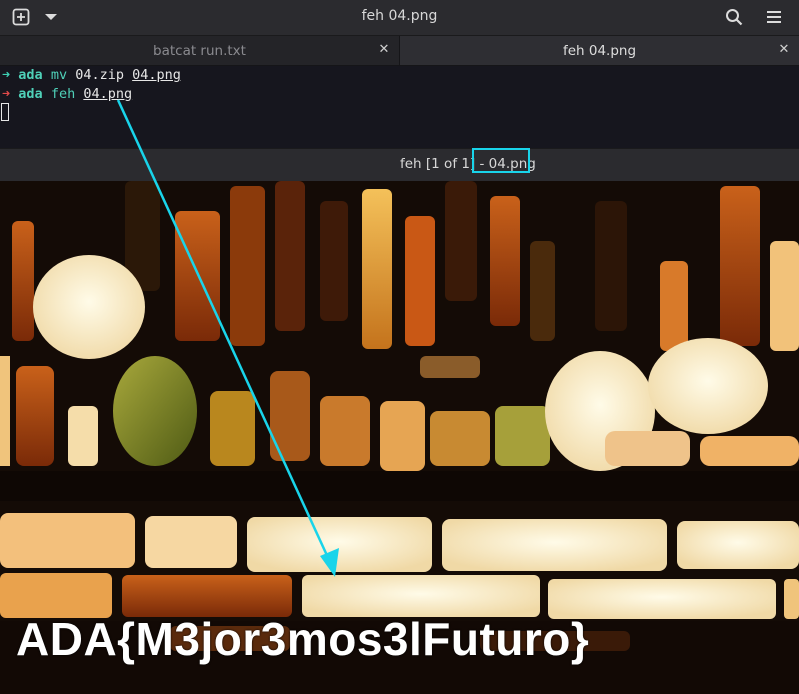 The width and height of the screenshot is (799, 694). I want to click on search-icon, so click(734, 17).